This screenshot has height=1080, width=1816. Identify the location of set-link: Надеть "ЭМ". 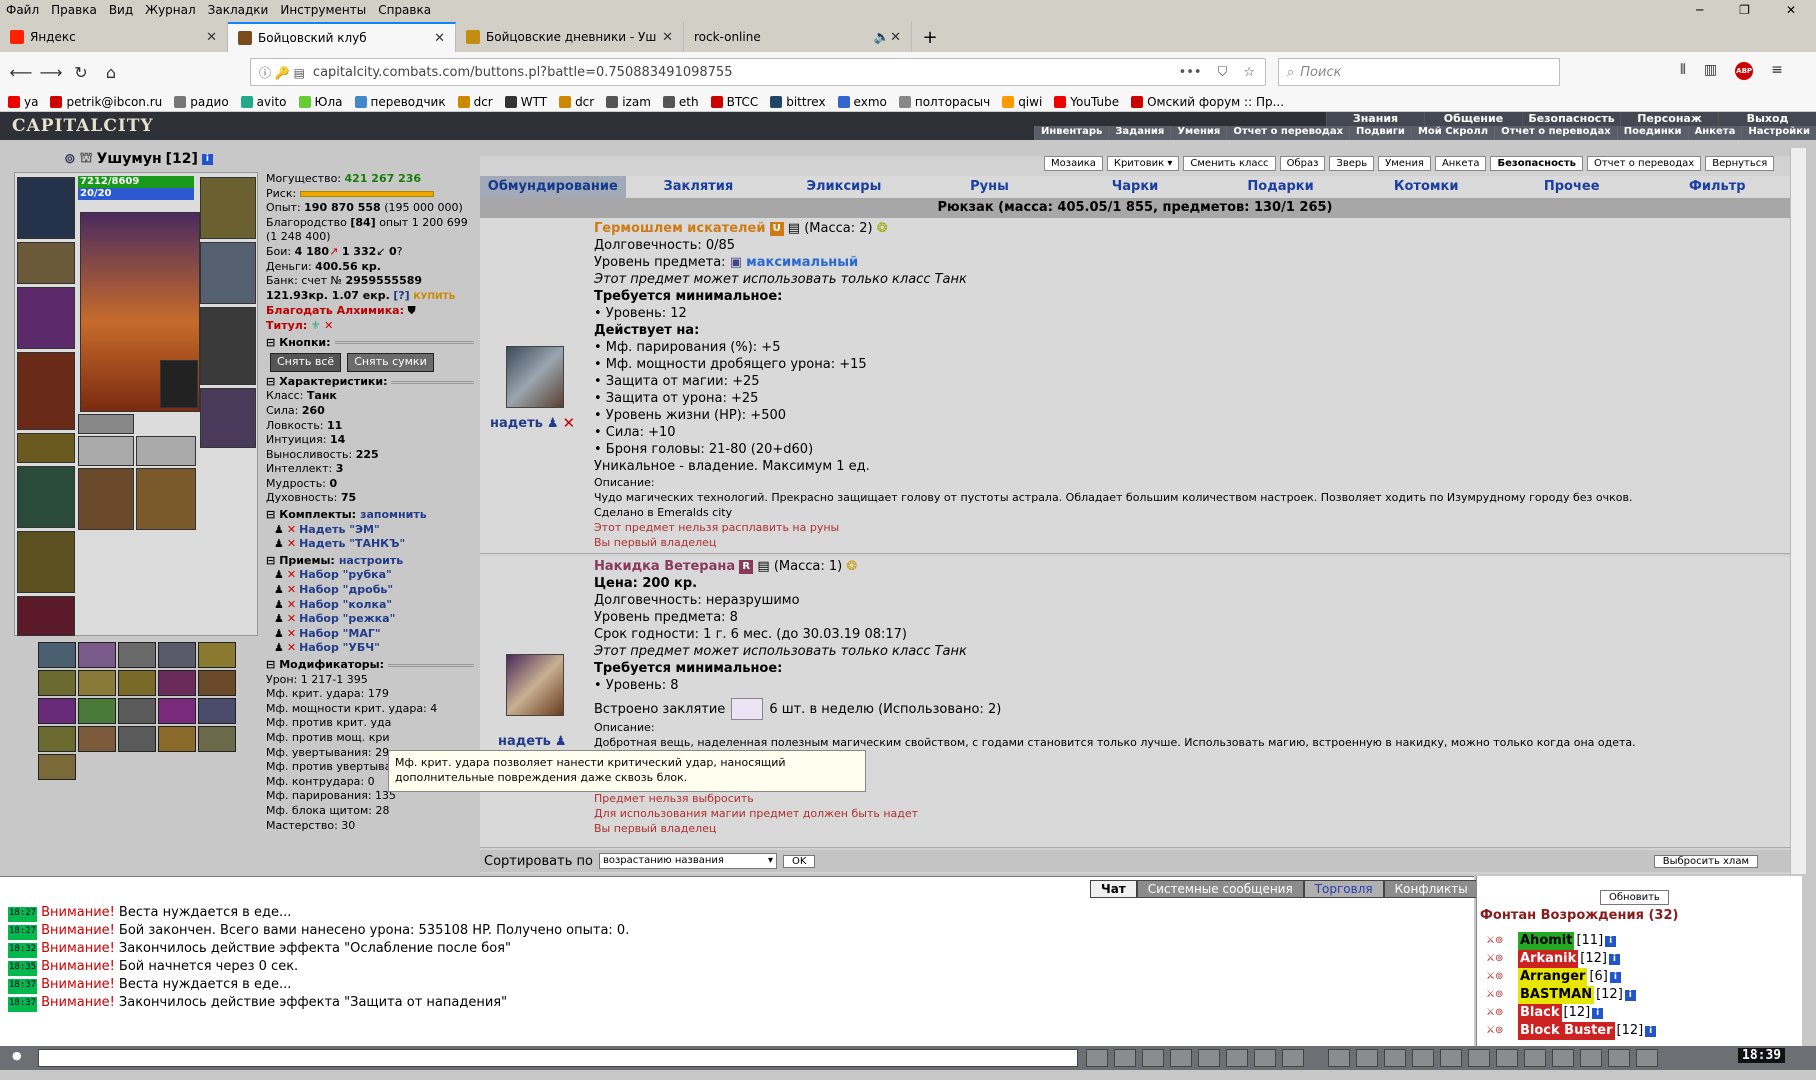
(339, 530).